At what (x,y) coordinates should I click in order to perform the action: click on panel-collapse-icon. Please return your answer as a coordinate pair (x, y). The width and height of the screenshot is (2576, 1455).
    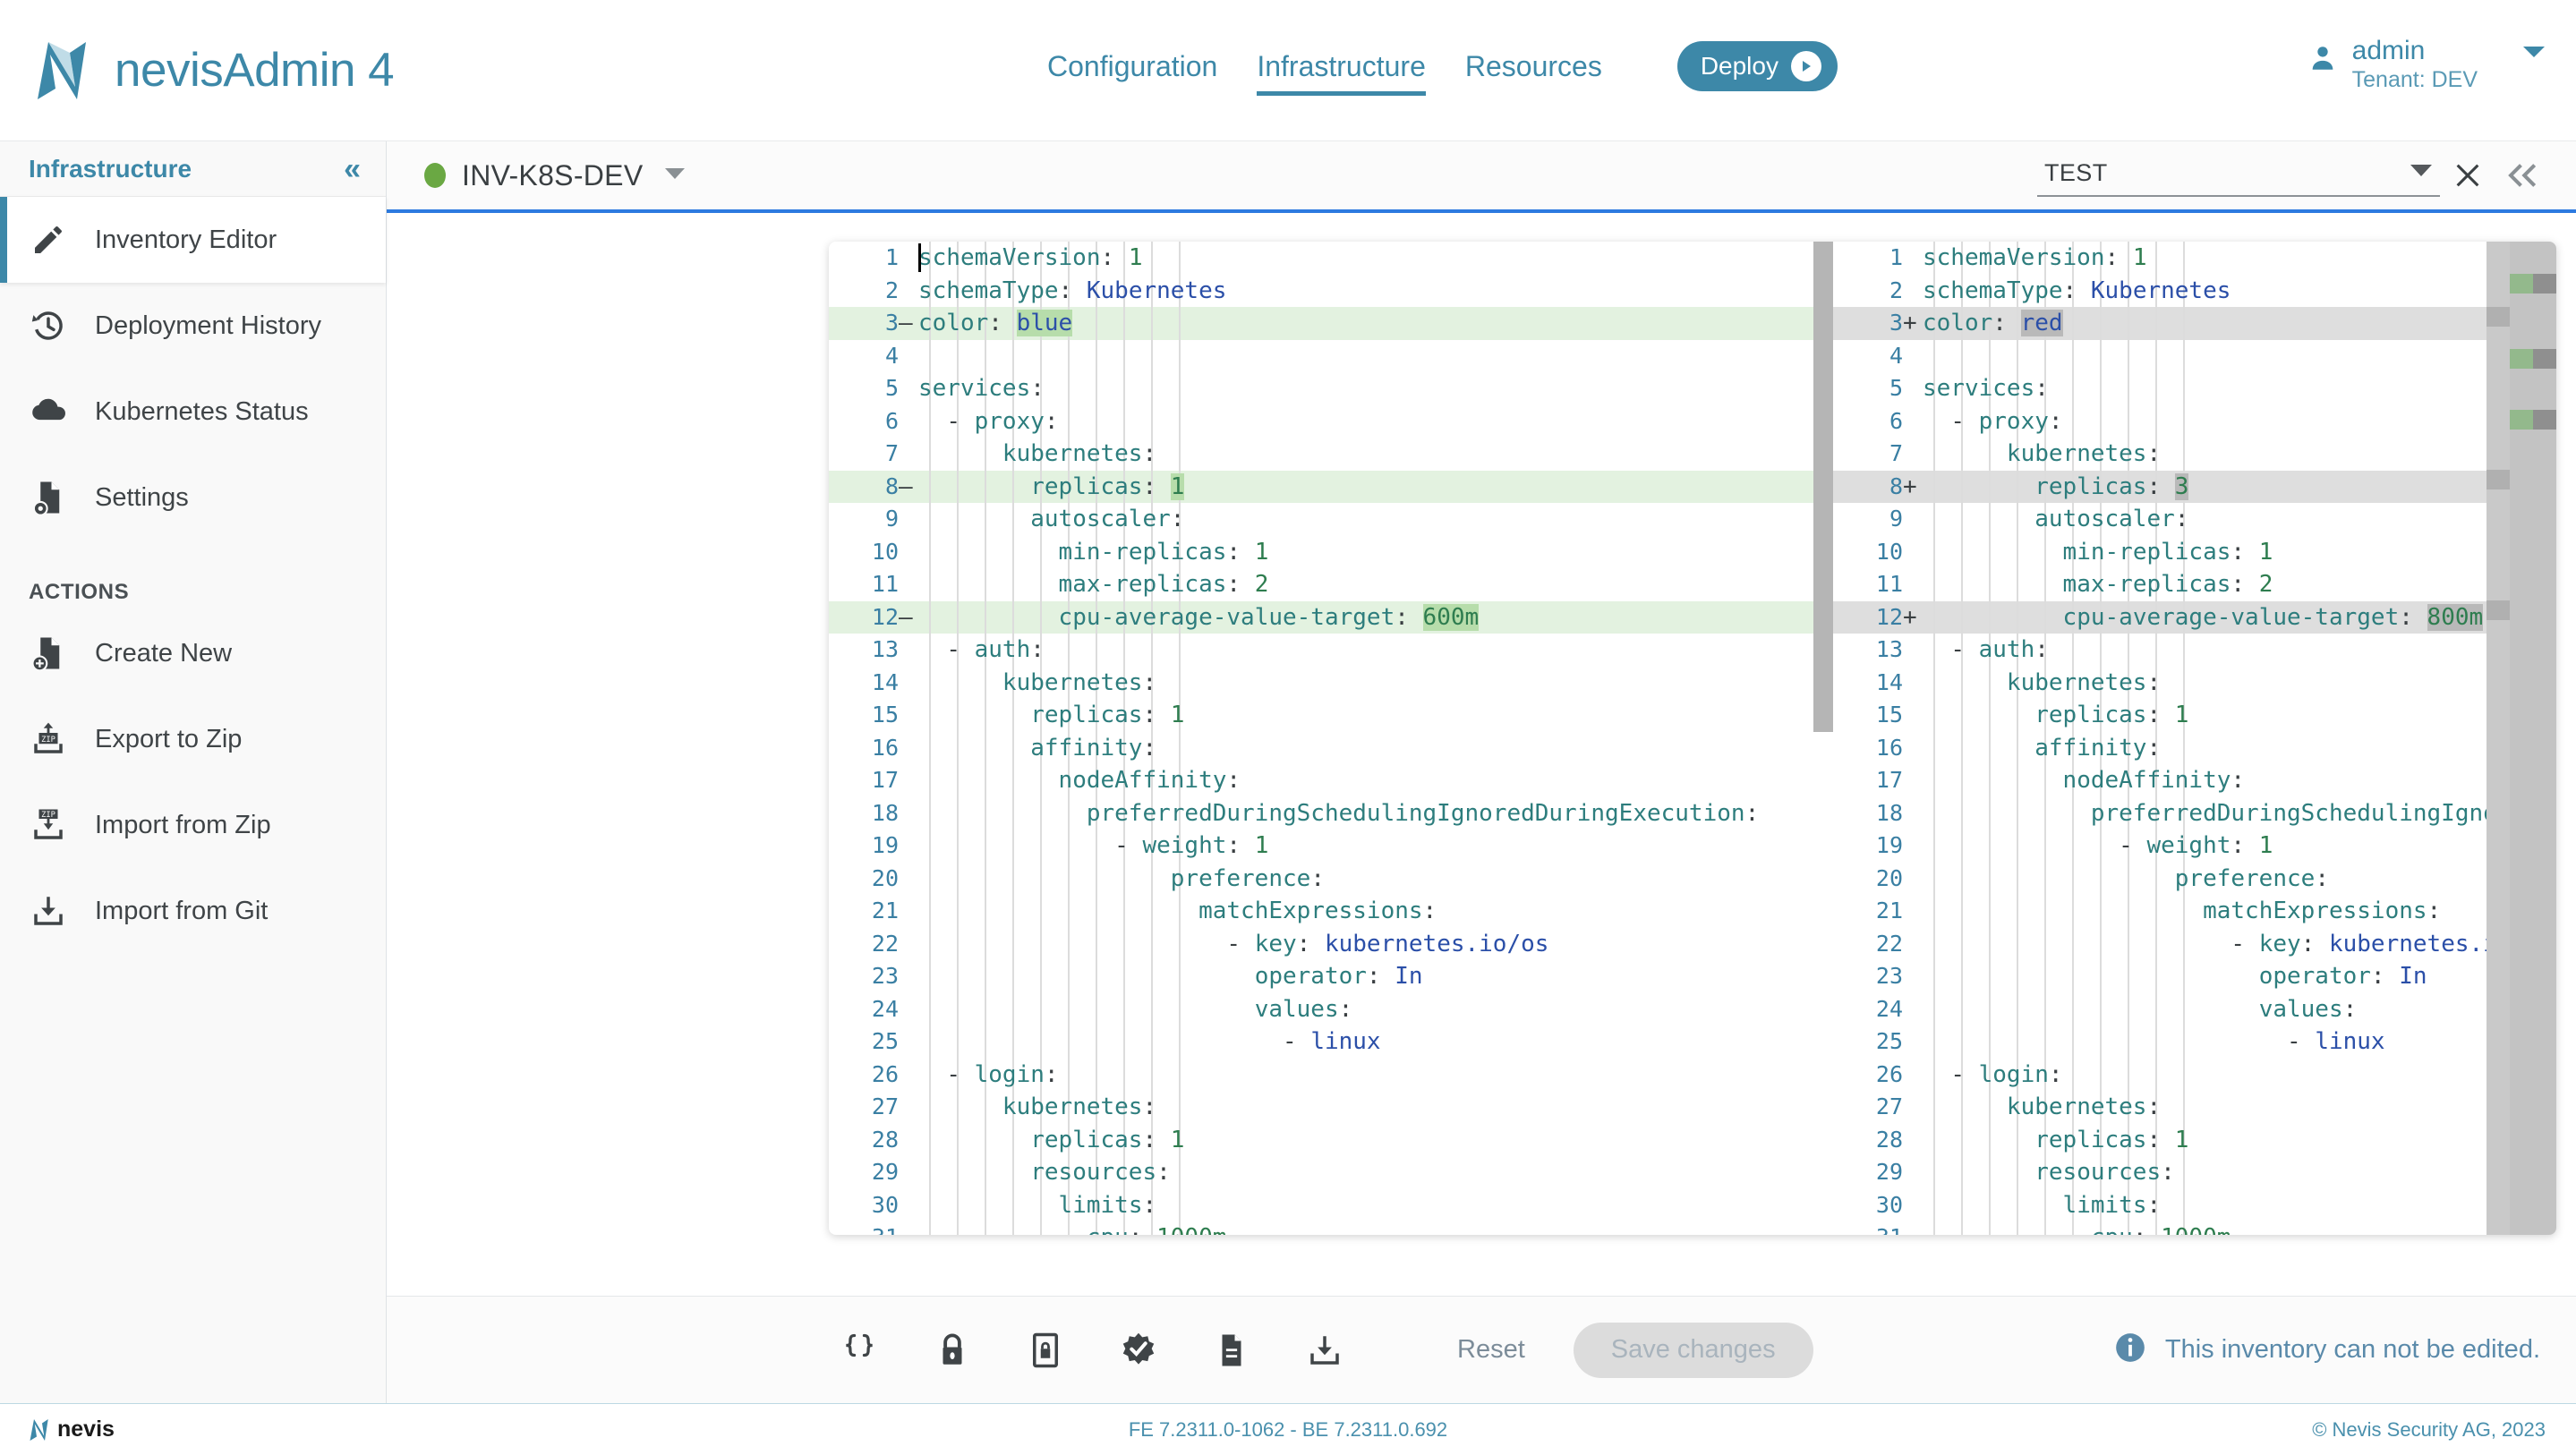
    Looking at the image, I should click on (2523, 175).